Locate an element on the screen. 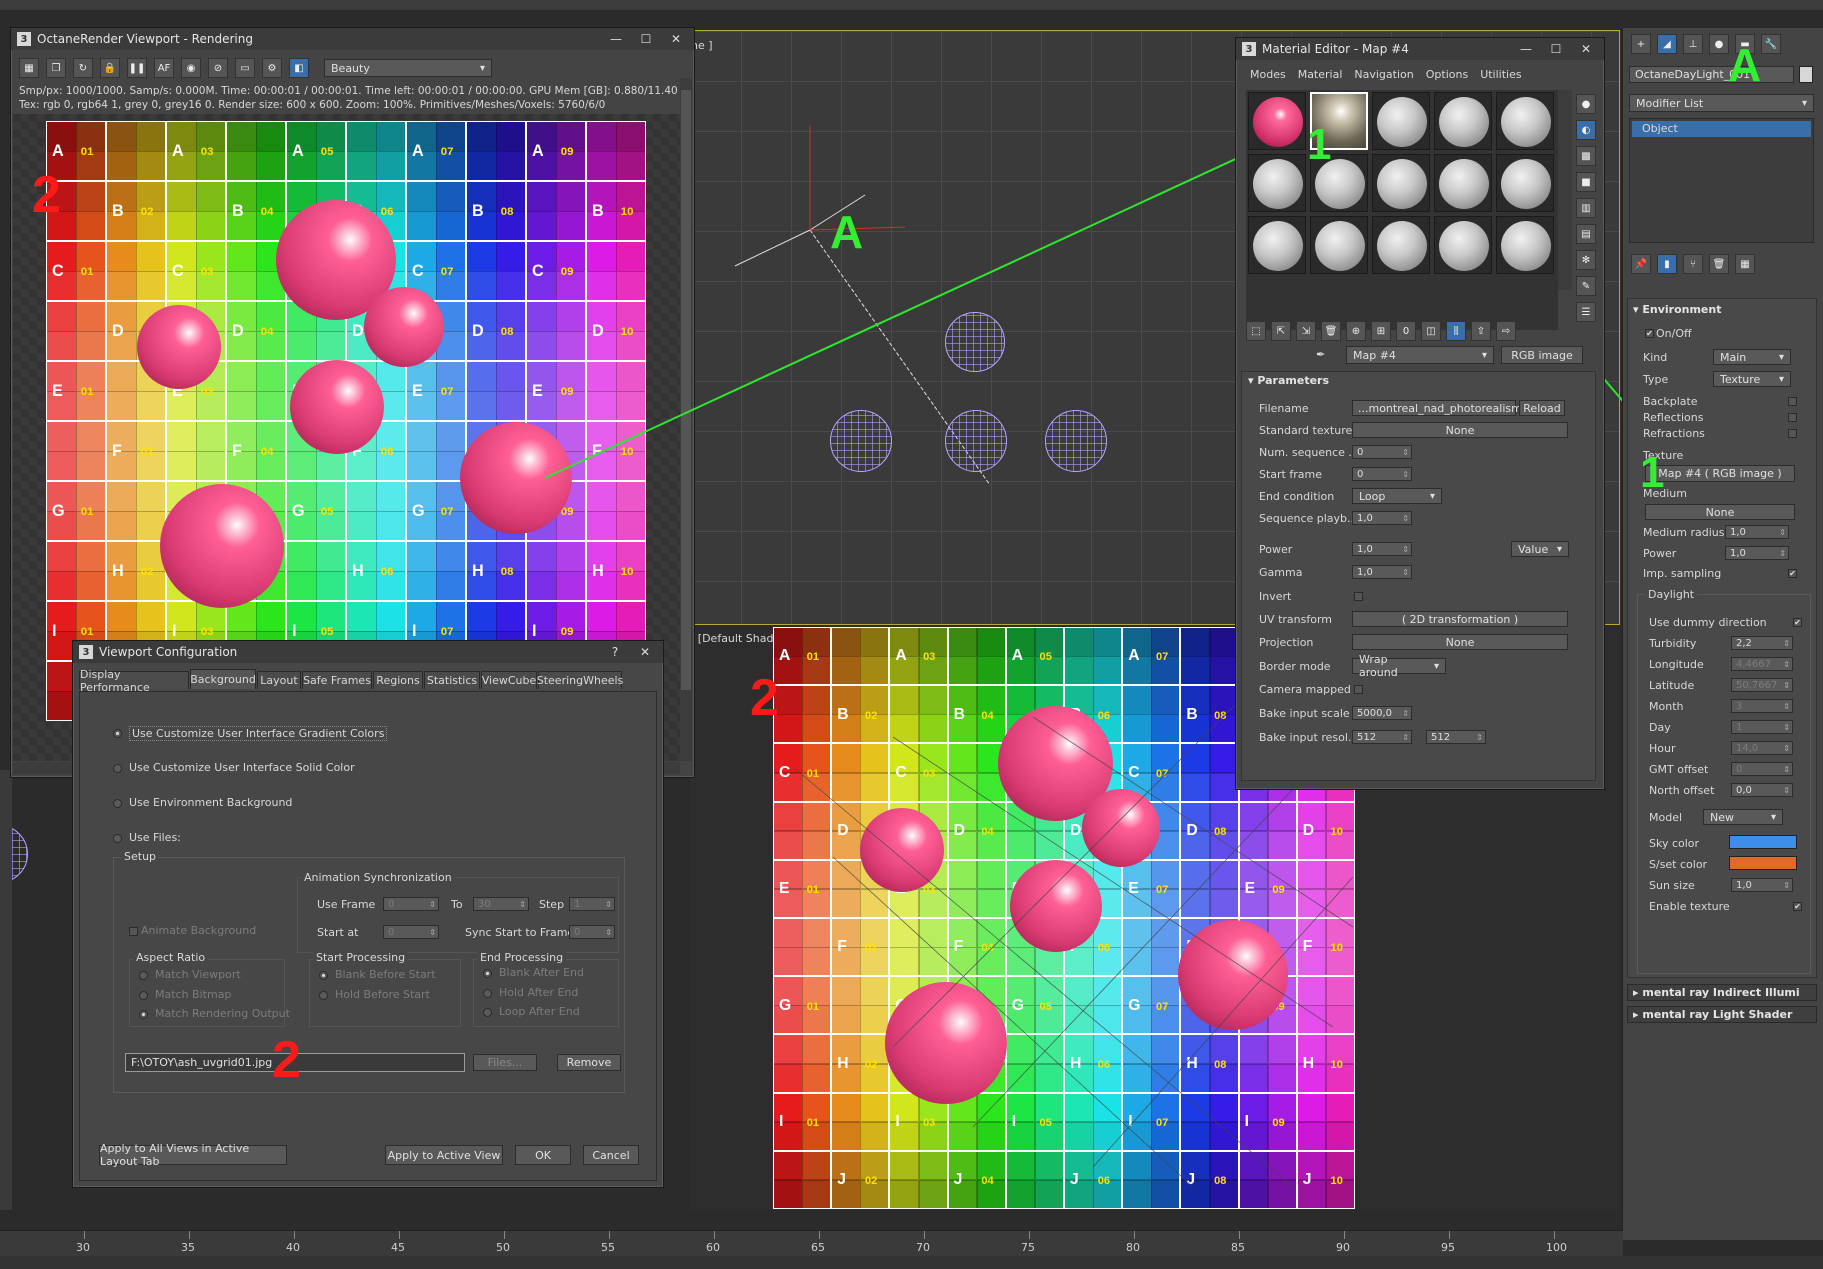 Image resolution: width=1823 pixels, height=1269 pixels. sun-size-spinner: 1,0 is located at coordinates (1762, 885).